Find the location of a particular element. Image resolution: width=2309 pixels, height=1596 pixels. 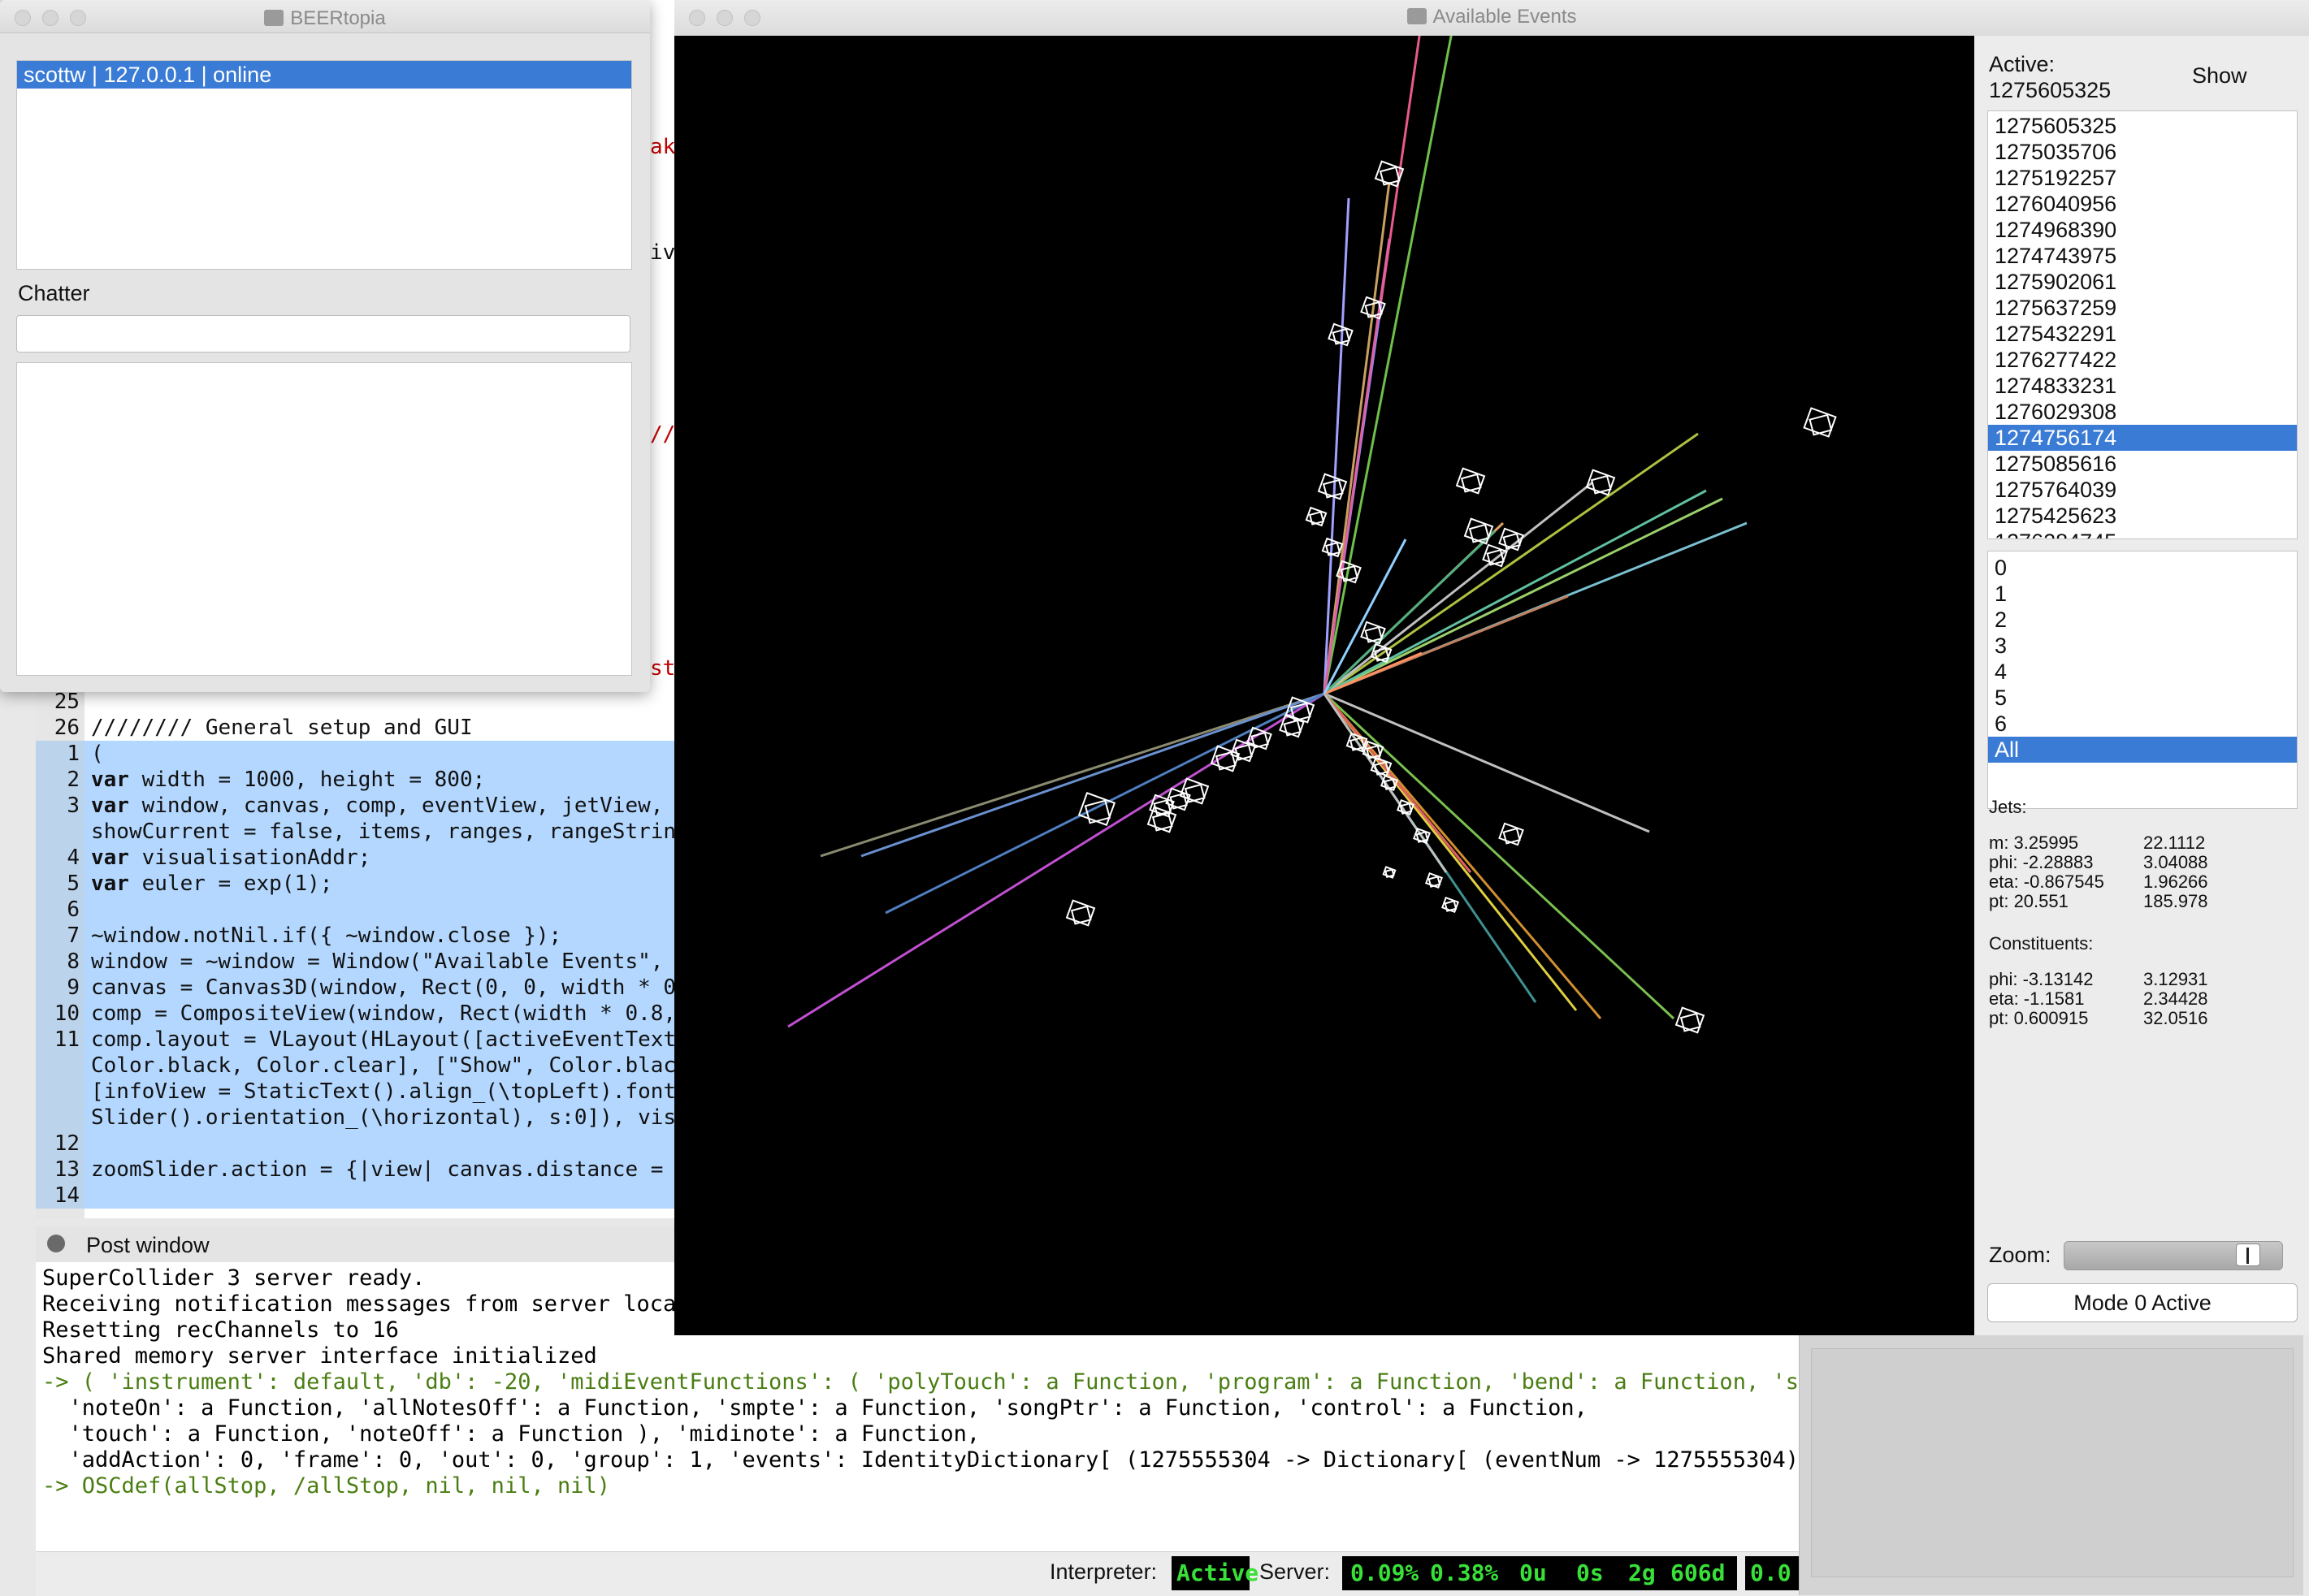

event-list-item: 1275637259 is located at coordinates (2142, 308).